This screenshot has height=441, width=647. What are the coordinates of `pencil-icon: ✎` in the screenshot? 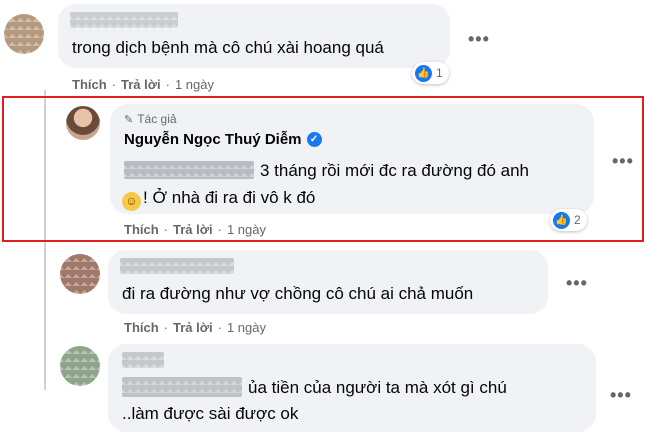 It's located at (129, 119).